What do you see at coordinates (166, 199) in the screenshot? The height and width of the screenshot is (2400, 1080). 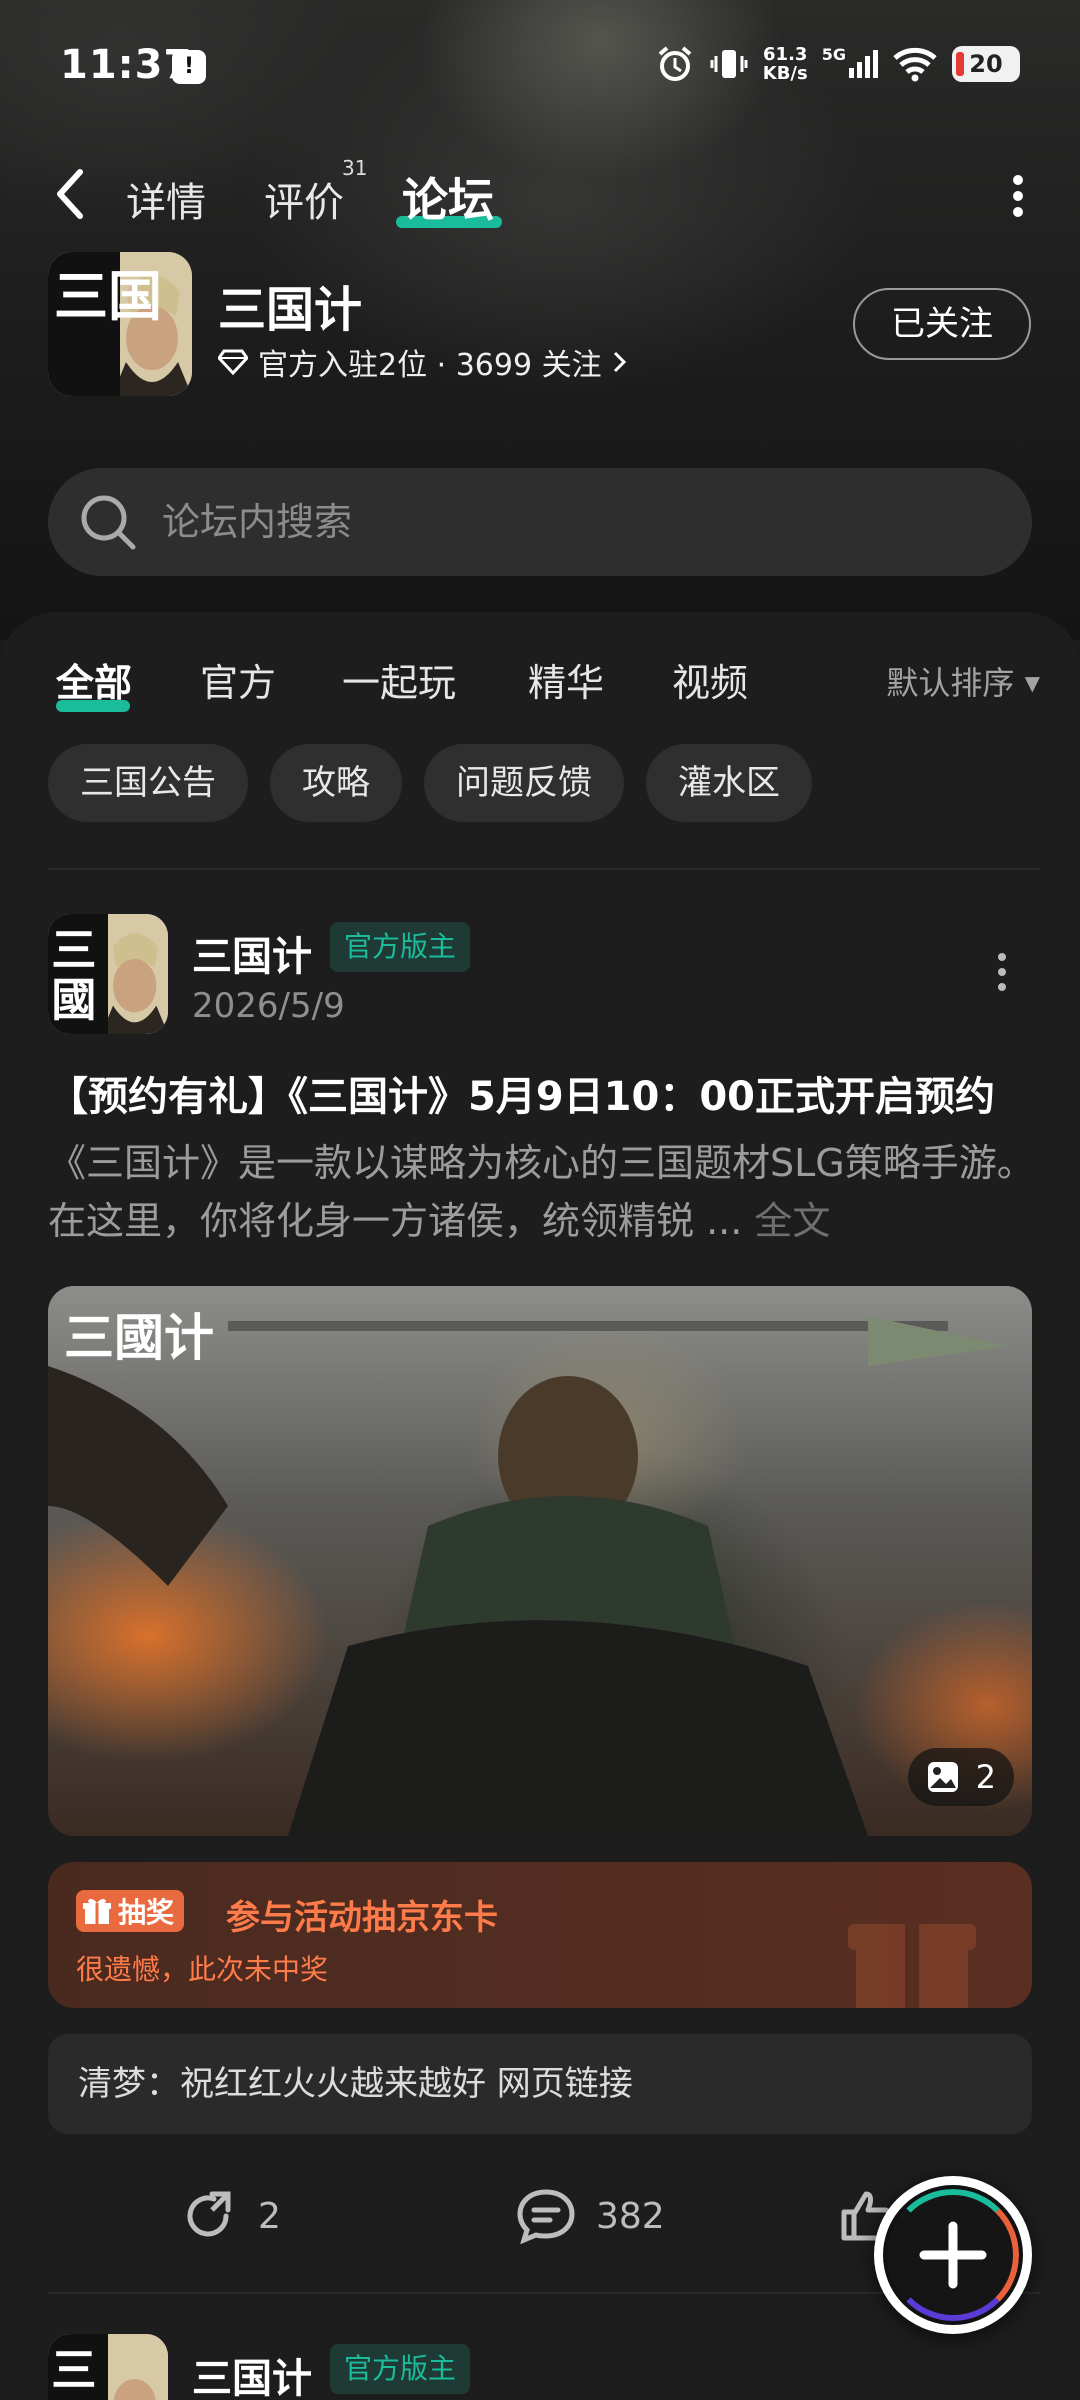 I see `tab-details: 详情` at bounding box center [166, 199].